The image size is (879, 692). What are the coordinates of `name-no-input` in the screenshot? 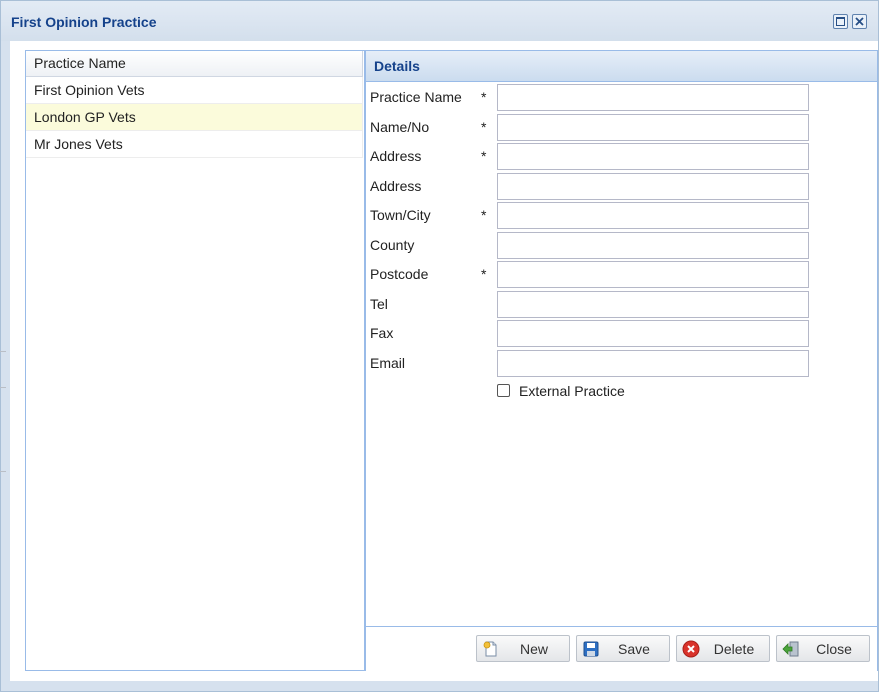 It's located at (653, 127).